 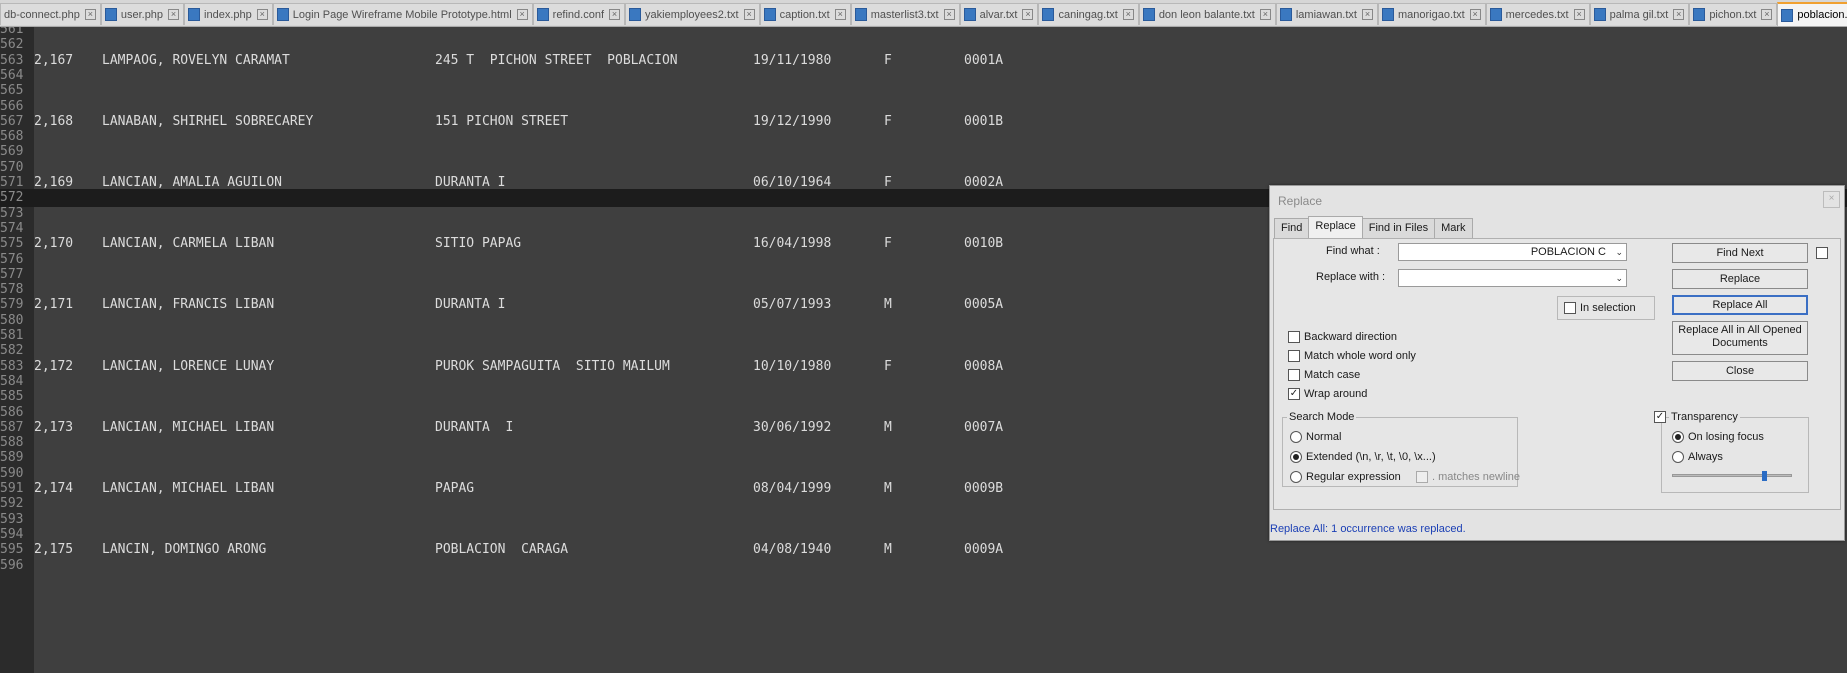 I want to click on match-case-checkbox, so click(x=1294, y=375).